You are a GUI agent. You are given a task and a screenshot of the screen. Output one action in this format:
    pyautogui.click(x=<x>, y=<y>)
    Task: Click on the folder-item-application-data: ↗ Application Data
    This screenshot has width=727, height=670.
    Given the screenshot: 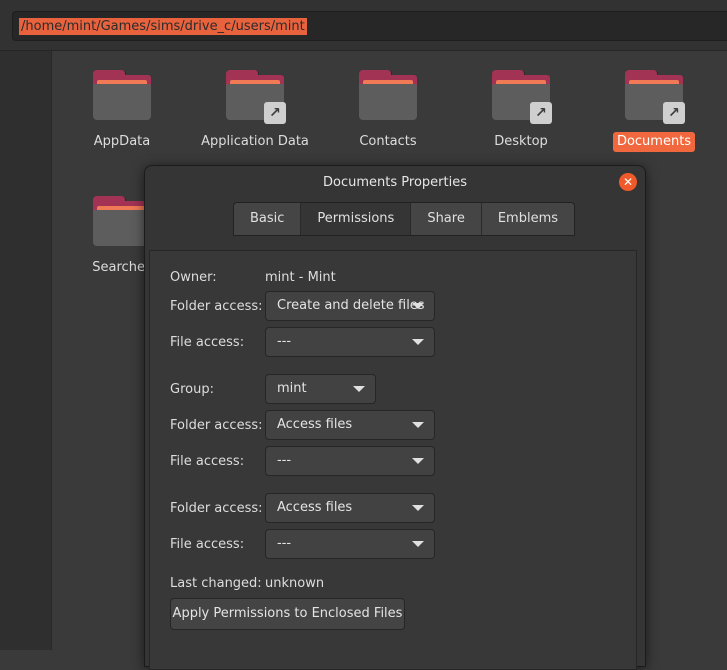 What is the action you would take?
    pyautogui.click(x=255, y=111)
    